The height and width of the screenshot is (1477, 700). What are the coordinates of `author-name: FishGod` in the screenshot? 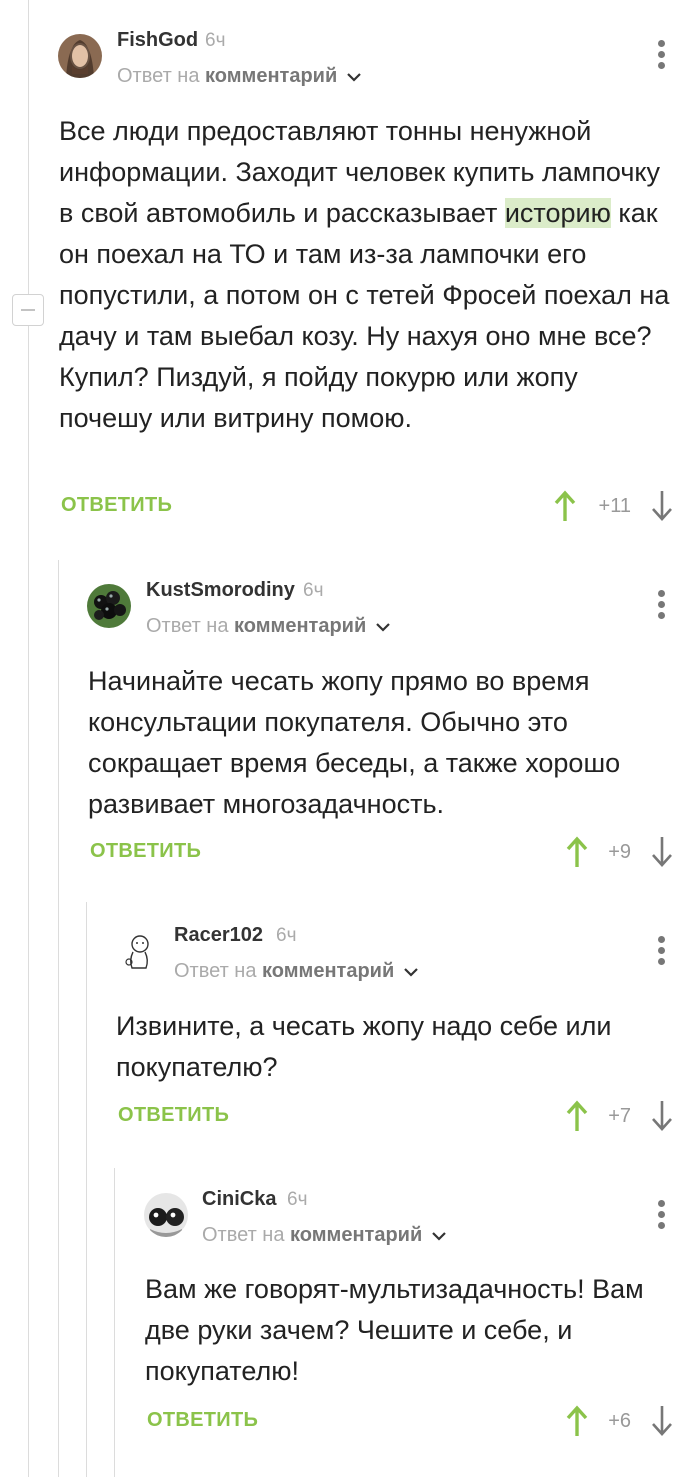 It's located at (157, 40).